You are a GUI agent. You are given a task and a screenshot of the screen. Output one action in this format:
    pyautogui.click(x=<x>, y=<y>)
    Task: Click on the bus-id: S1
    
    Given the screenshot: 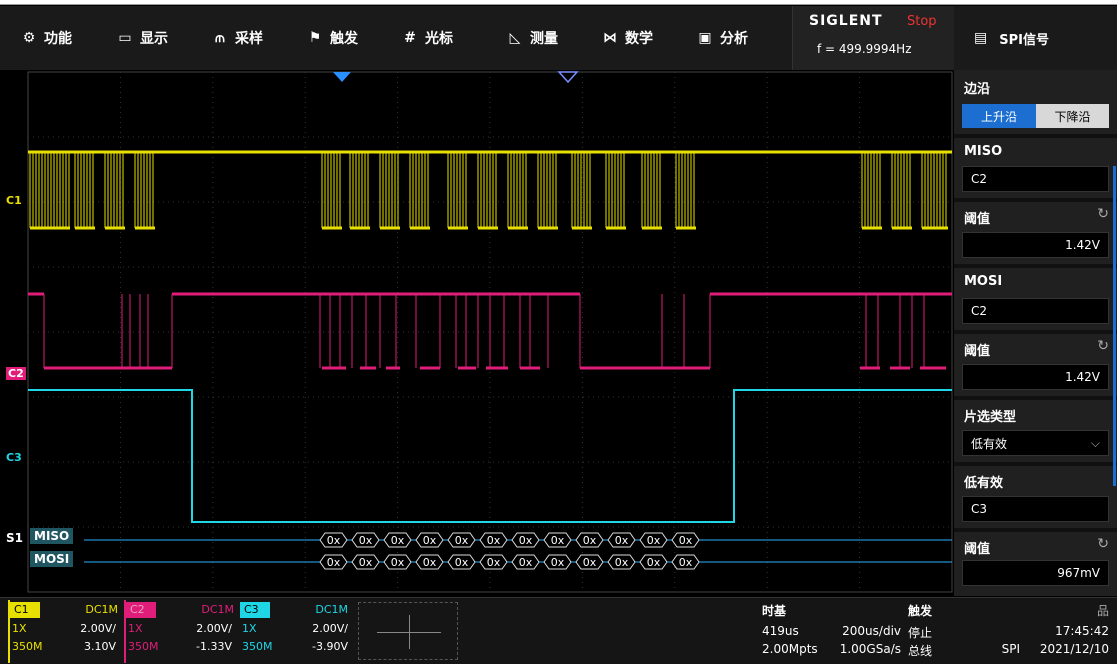 What is the action you would take?
    pyautogui.click(x=14, y=538)
    